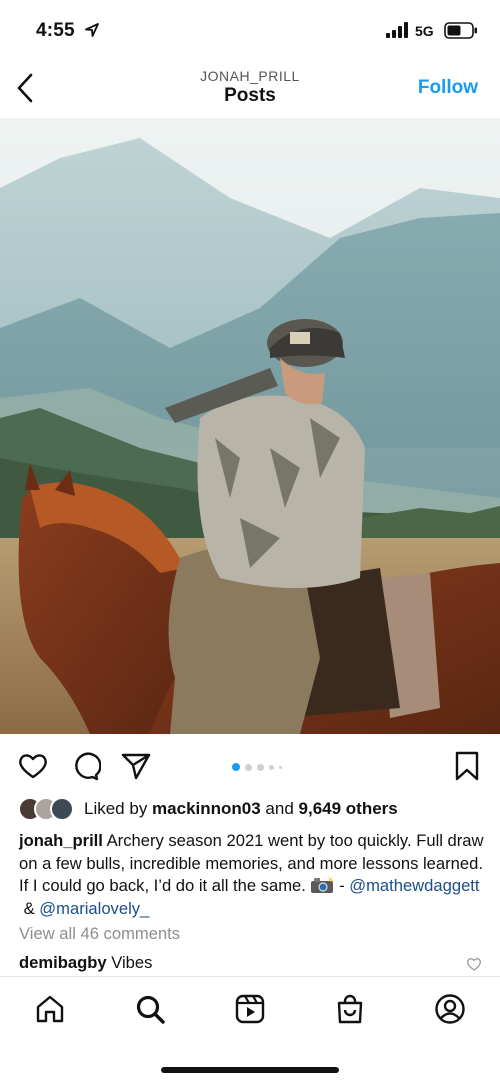 Image resolution: width=500 pixels, height=1083 pixels. I want to click on liker-avatars, so click(48, 809).